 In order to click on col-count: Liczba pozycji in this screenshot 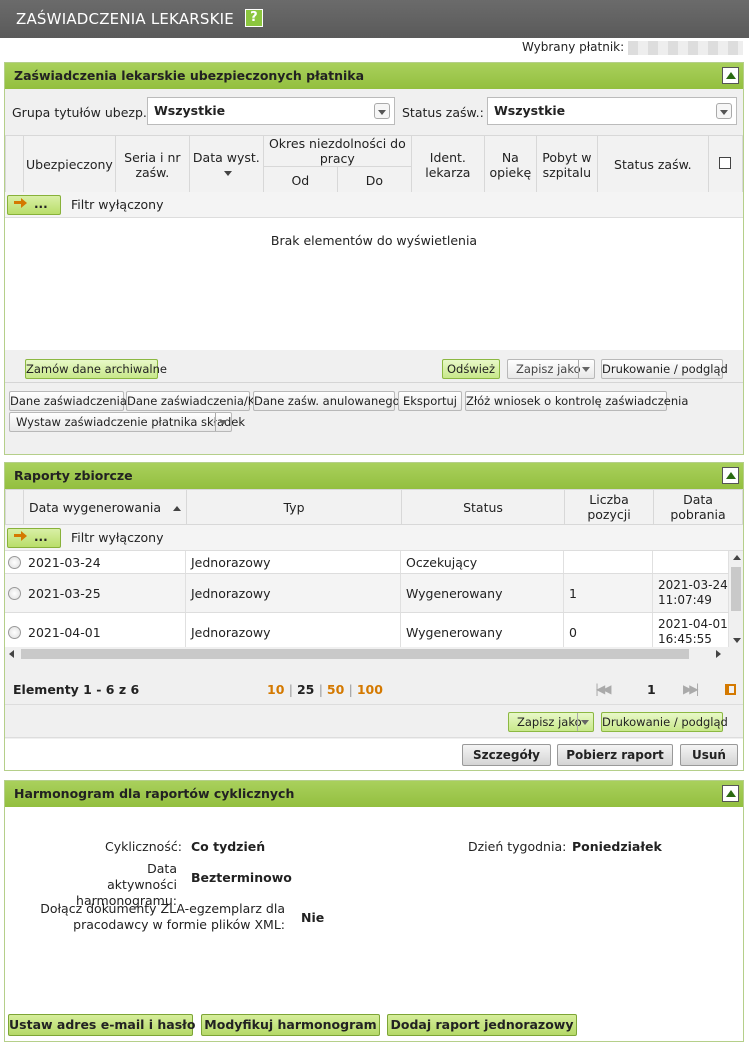, I will do `click(609, 507)`.